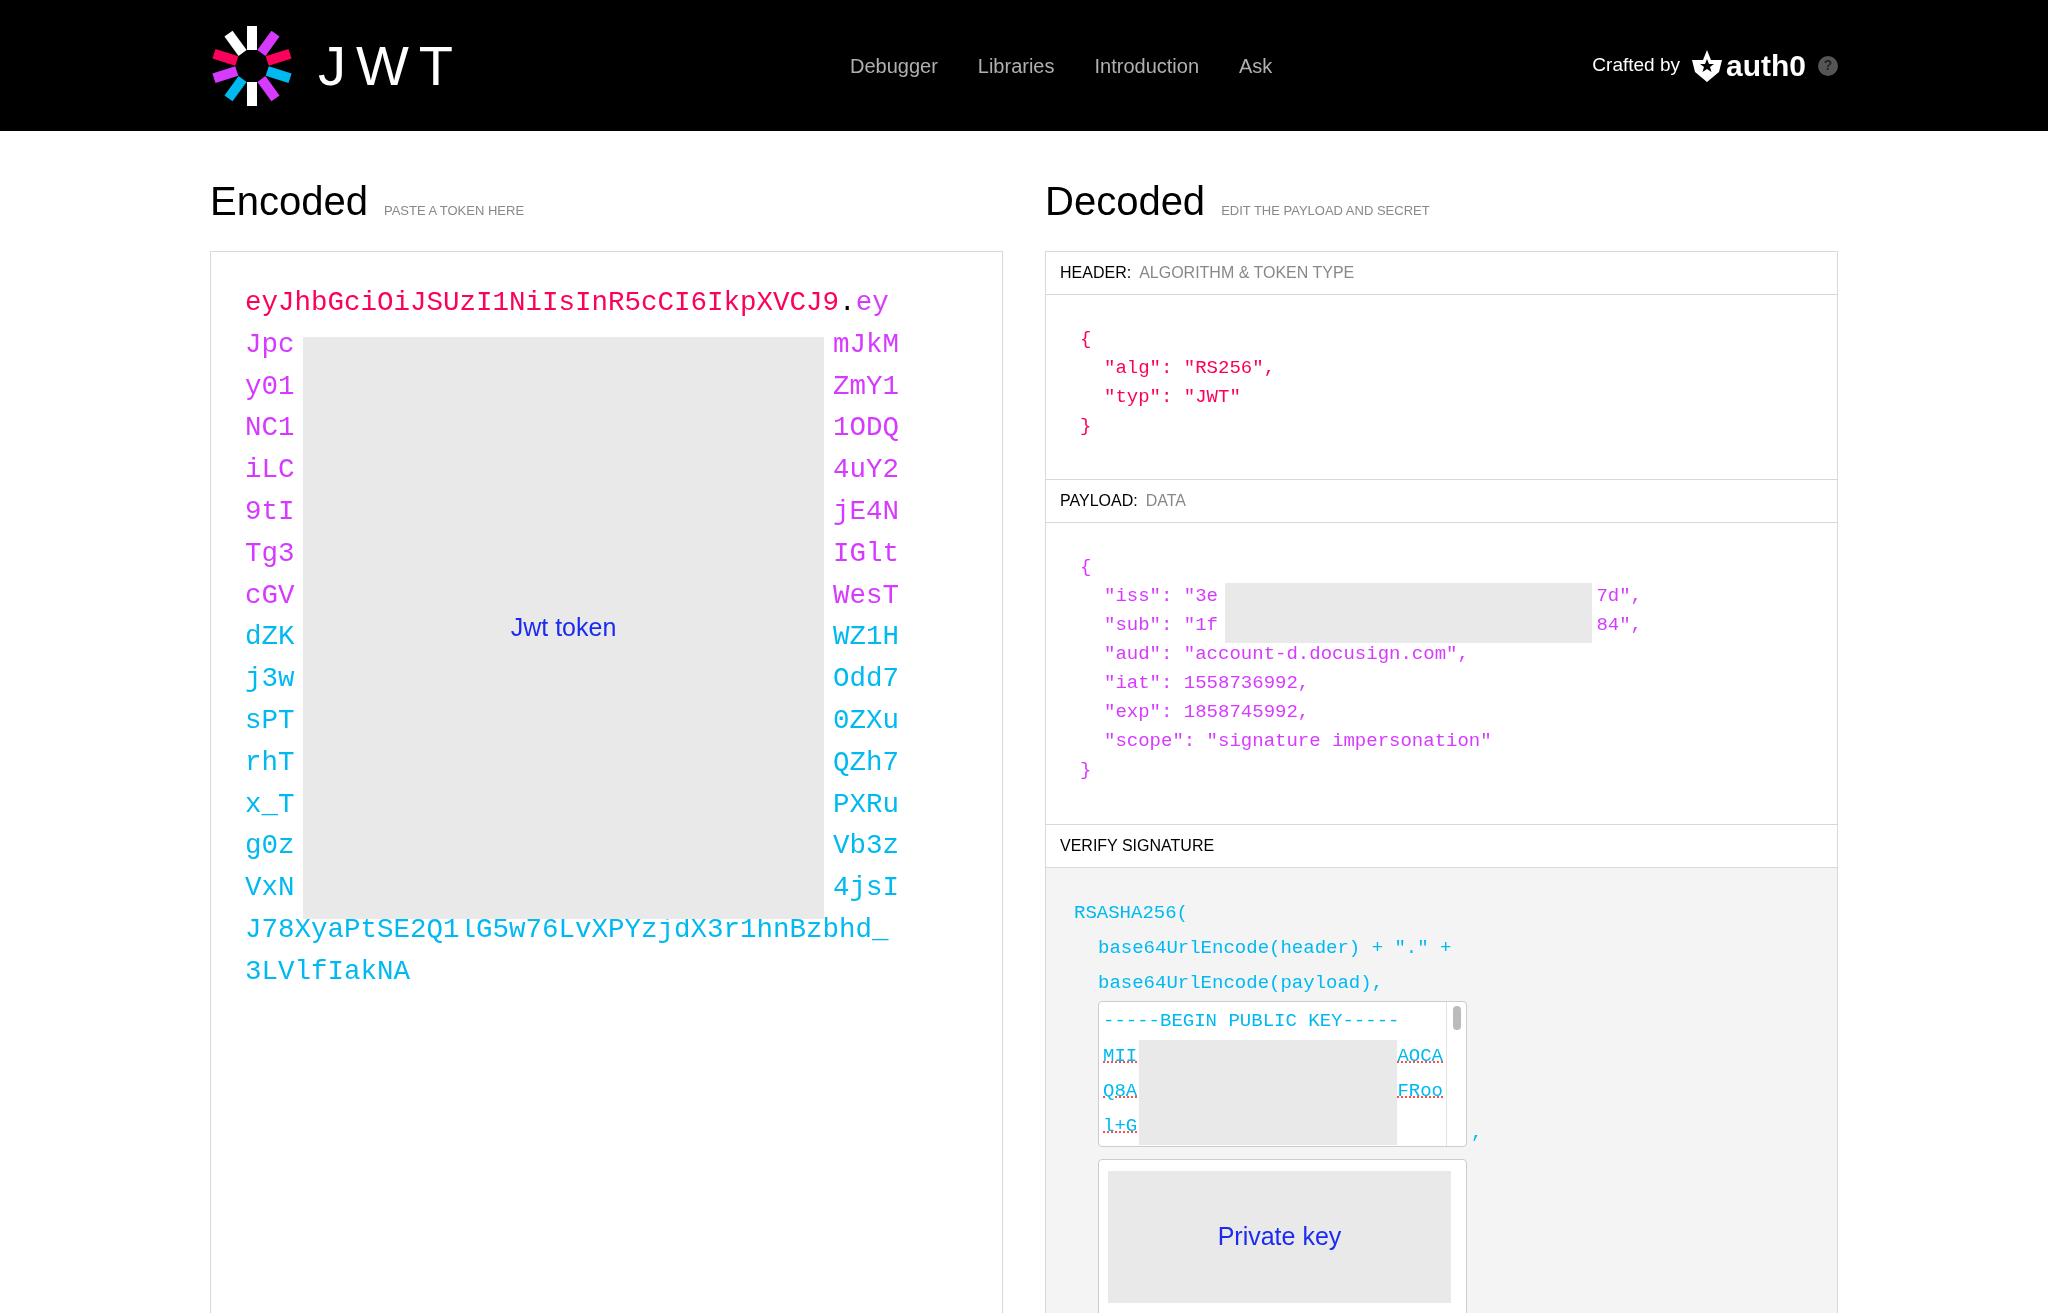  What do you see at coordinates (1636, 65) in the screenshot?
I see `crafted-by-text: Crafted by` at bounding box center [1636, 65].